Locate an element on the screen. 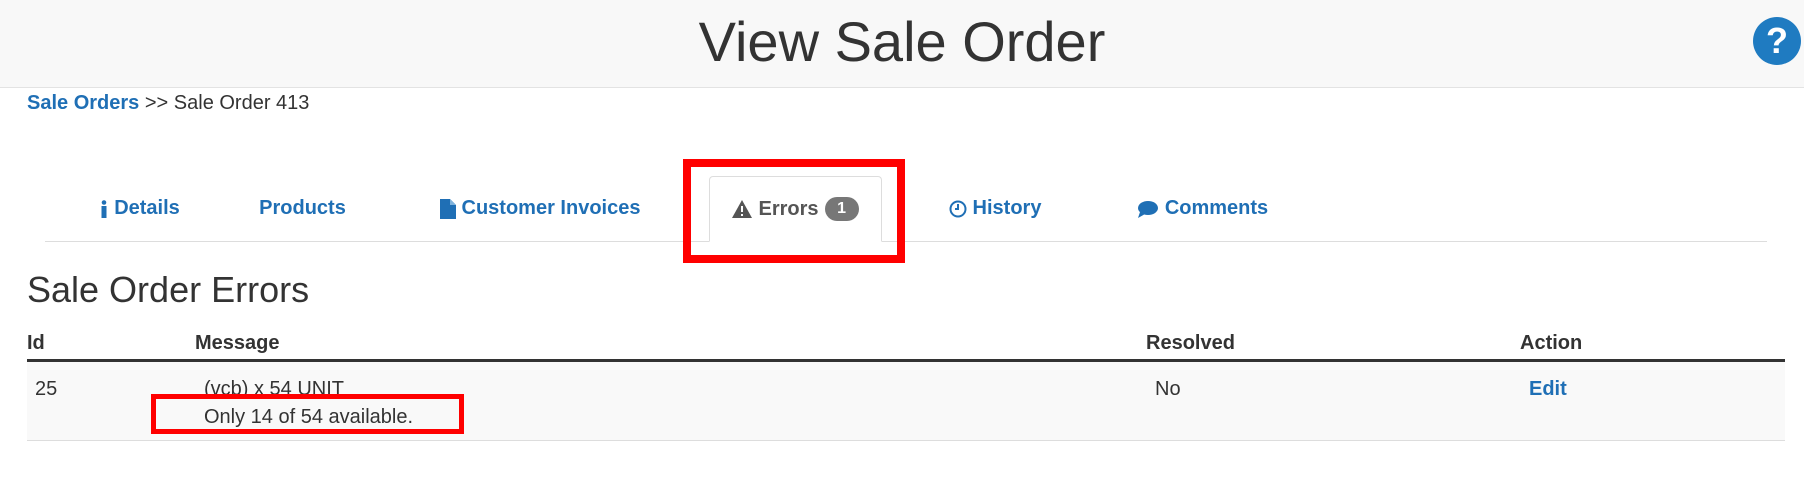 The width and height of the screenshot is (1804, 498). breadcrumb: Sale Orders >> Sale Order 413 is located at coordinates (168, 103).